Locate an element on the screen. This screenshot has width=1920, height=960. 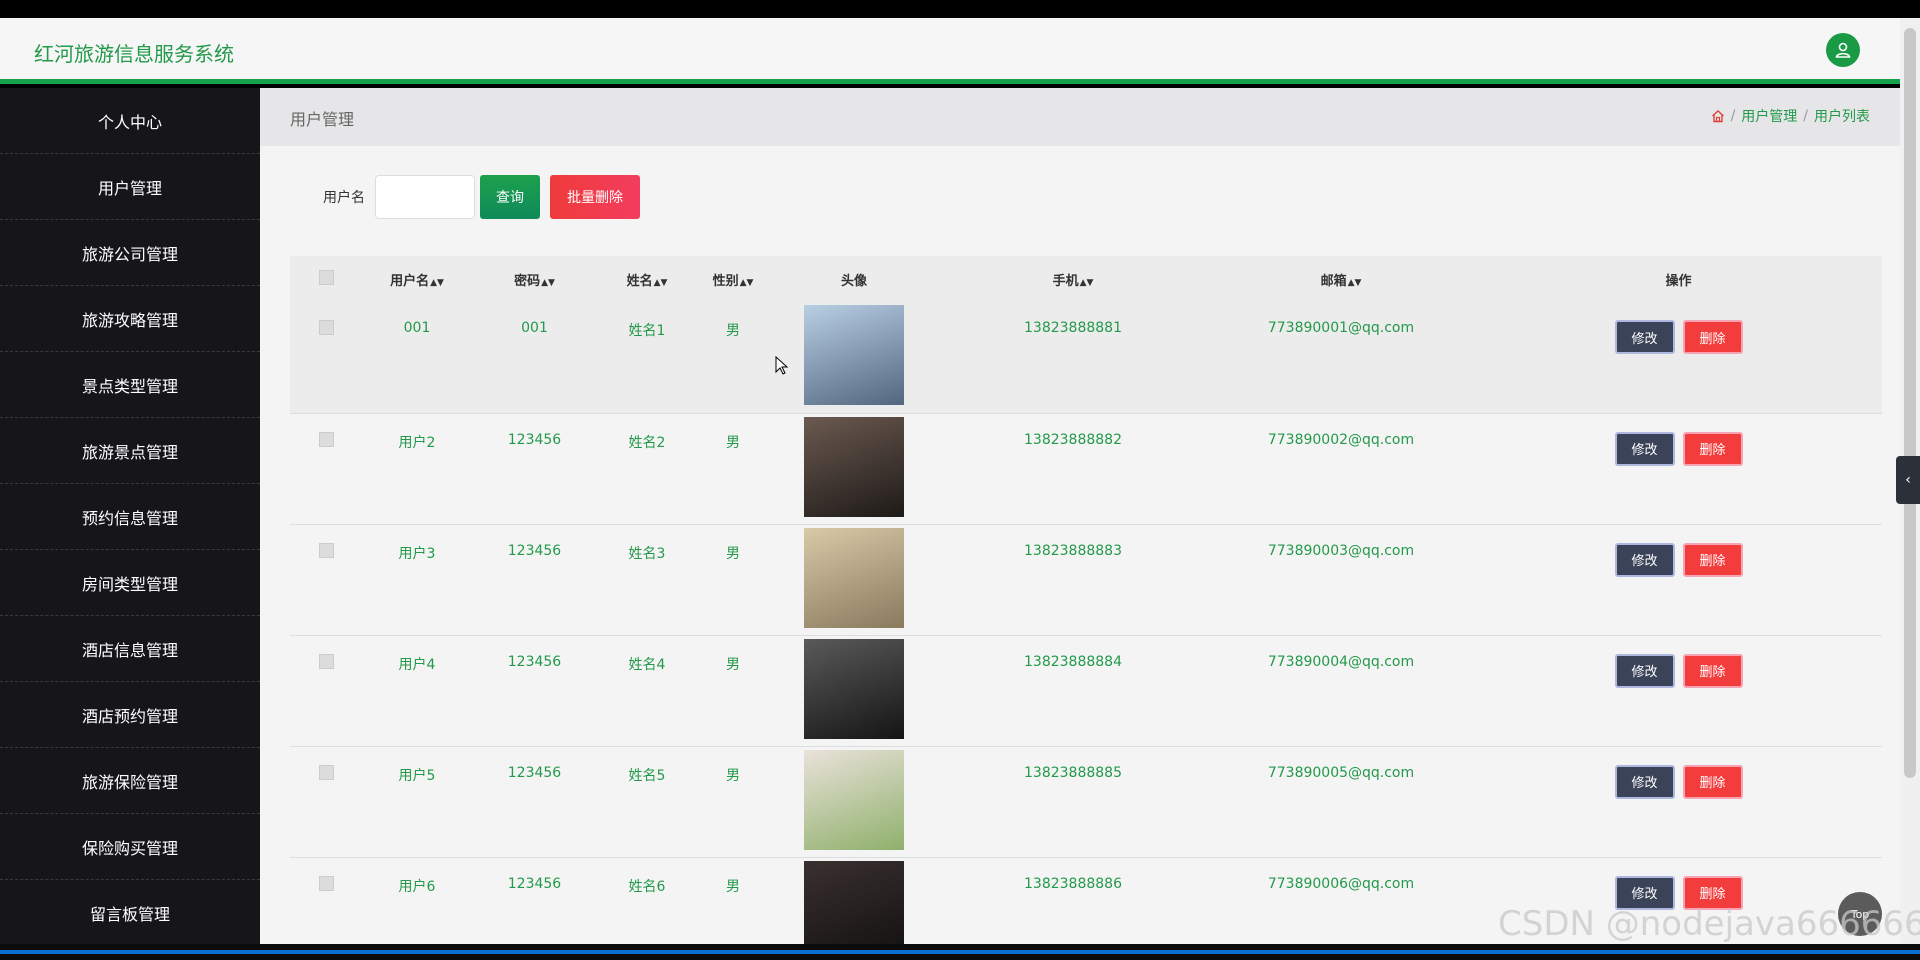
sidebar-item-insurance-purchase: 保险购买管理 is located at coordinates (130, 847).